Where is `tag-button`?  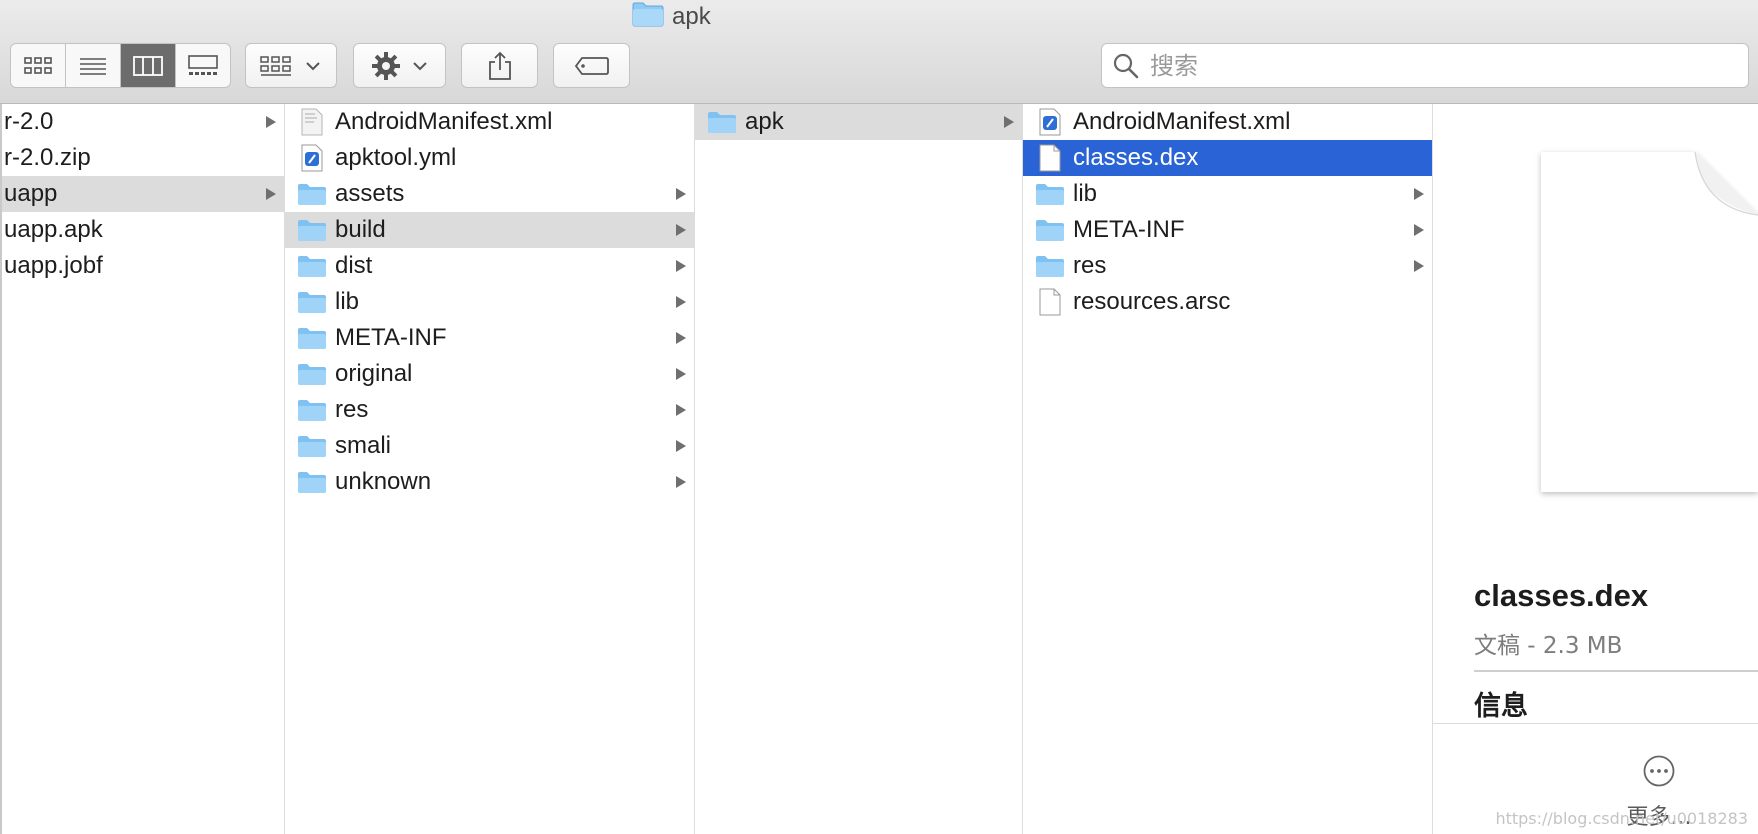
tag-button is located at coordinates (591, 65).